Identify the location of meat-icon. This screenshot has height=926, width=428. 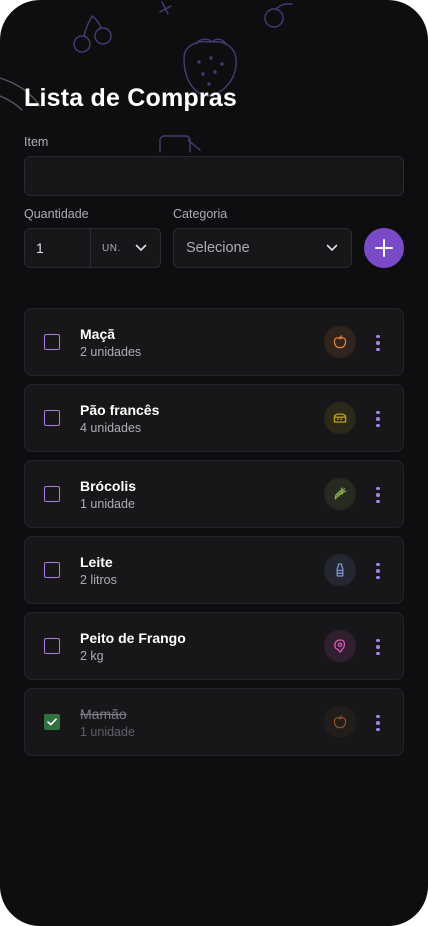
(340, 646).